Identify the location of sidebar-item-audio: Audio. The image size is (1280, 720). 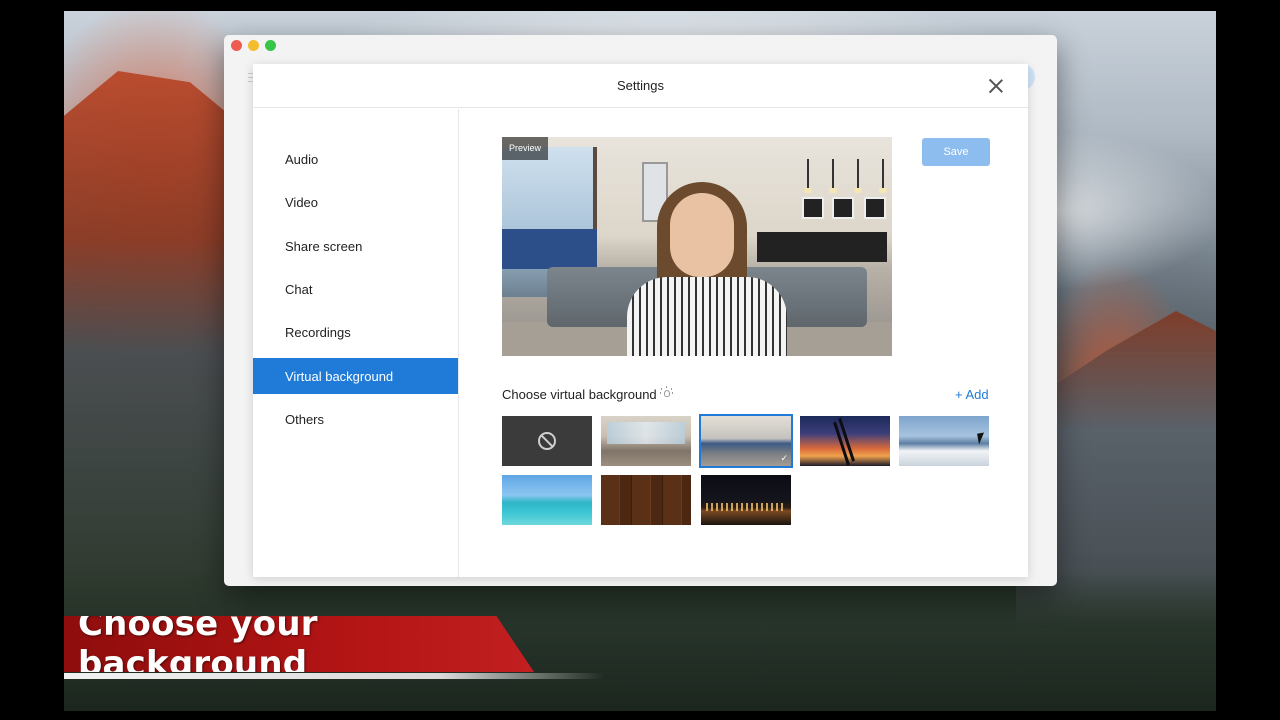
(355, 159).